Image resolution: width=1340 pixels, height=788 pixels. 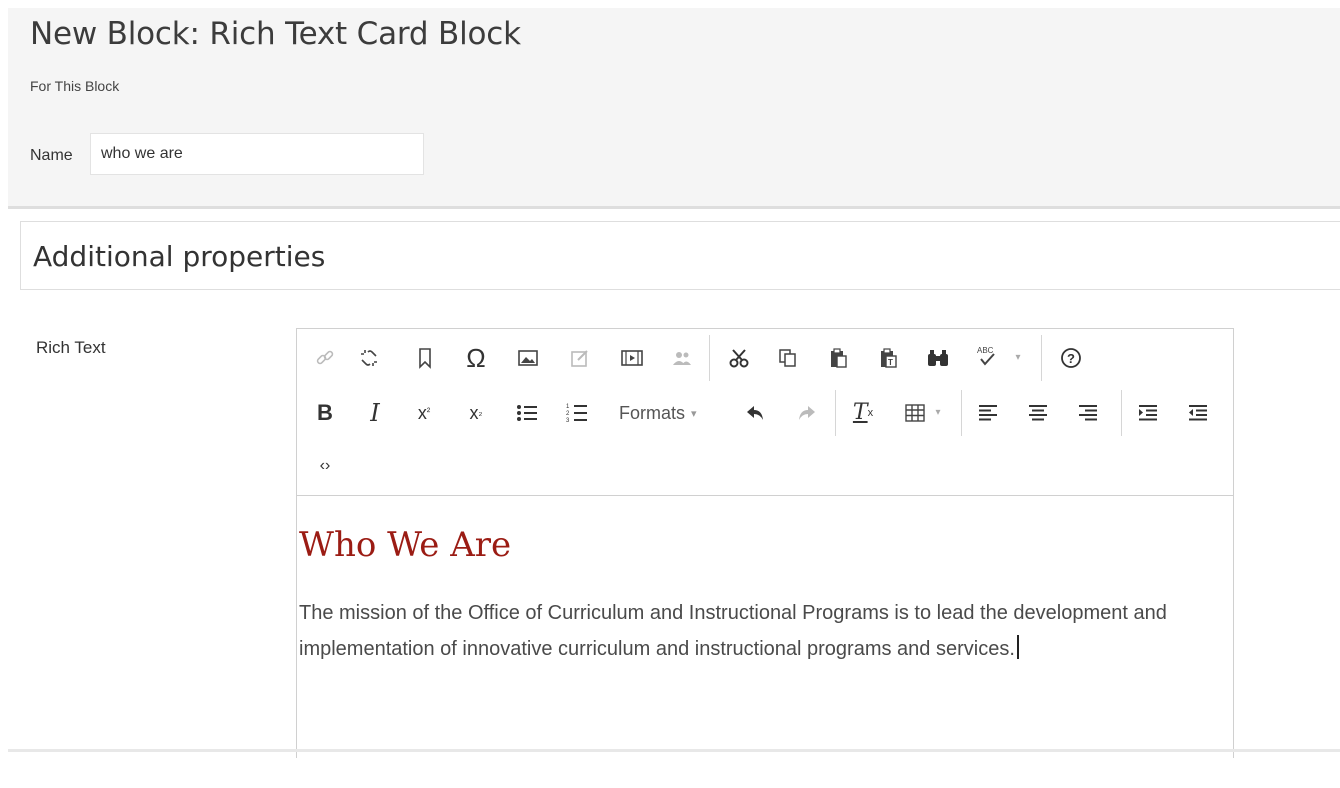 What do you see at coordinates (1018, 358) in the screenshot?
I see `spellcheck-dropdown-icon: ▾` at bounding box center [1018, 358].